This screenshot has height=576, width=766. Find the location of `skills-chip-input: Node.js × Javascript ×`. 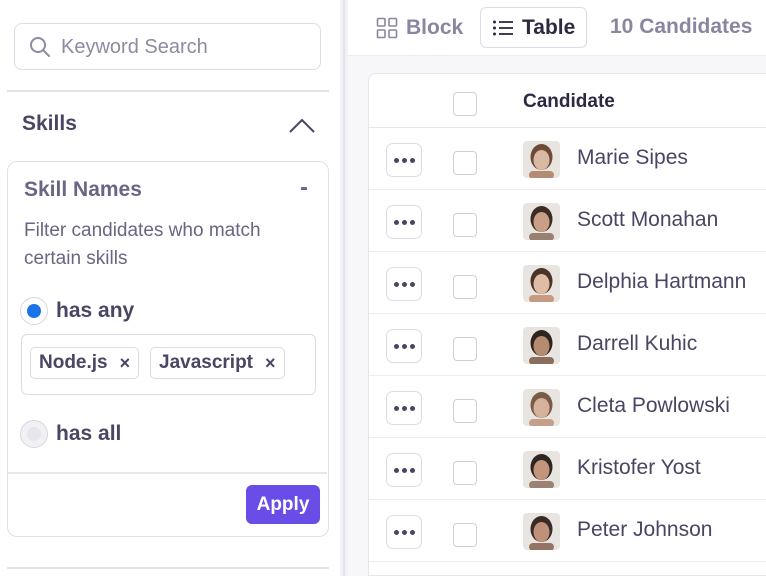

skills-chip-input: Node.js × Javascript × is located at coordinates (168, 364).